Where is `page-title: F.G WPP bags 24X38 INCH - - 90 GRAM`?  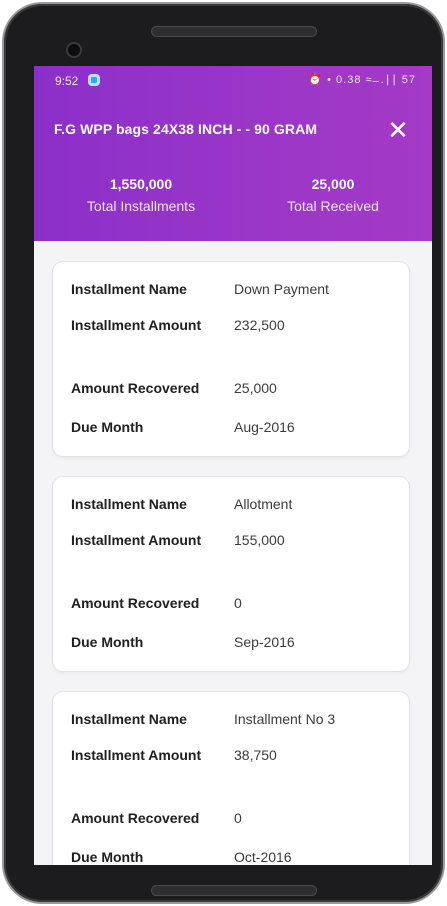 page-title: F.G WPP bags 24X38 INCH - - 90 GRAM is located at coordinates (186, 129).